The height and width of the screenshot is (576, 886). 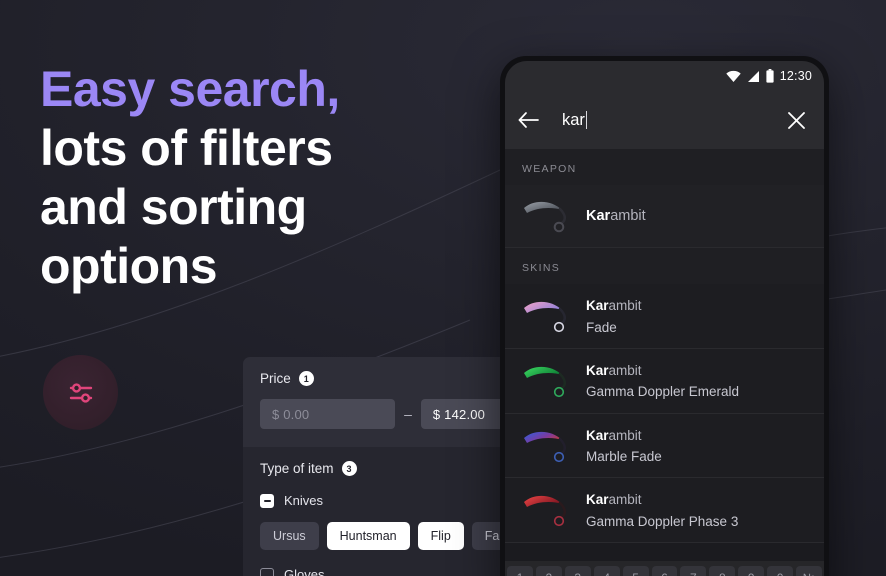 I want to click on key-5: 5, so click(x=635, y=571).